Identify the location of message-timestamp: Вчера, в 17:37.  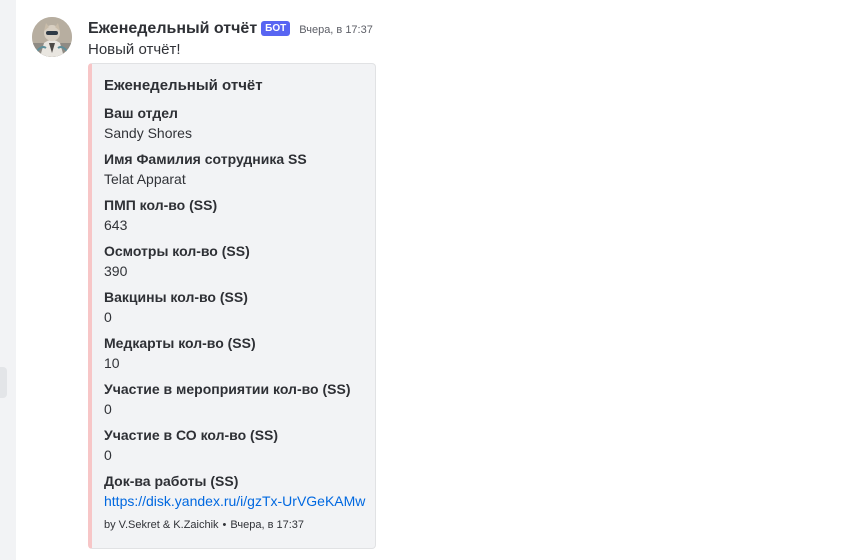
(336, 30).